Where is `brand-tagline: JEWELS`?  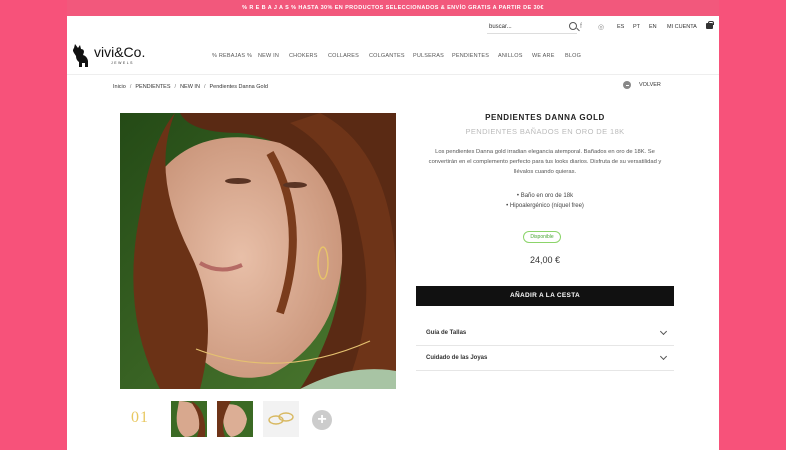 brand-tagline: JEWELS is located at coordinates (123, 63).